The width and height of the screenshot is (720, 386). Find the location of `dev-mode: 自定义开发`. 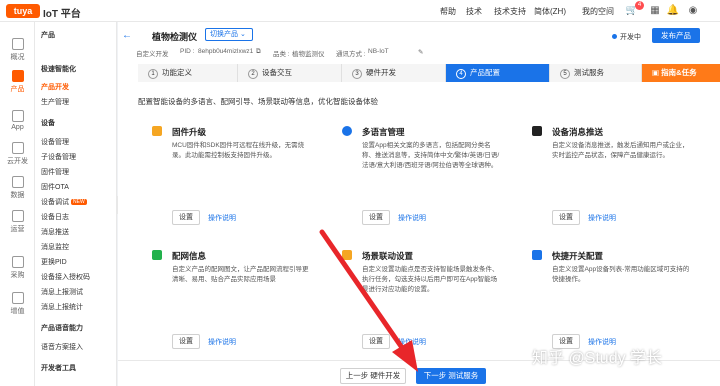

dev-mode: 自定义开发 is located at coordinates (152, 54).